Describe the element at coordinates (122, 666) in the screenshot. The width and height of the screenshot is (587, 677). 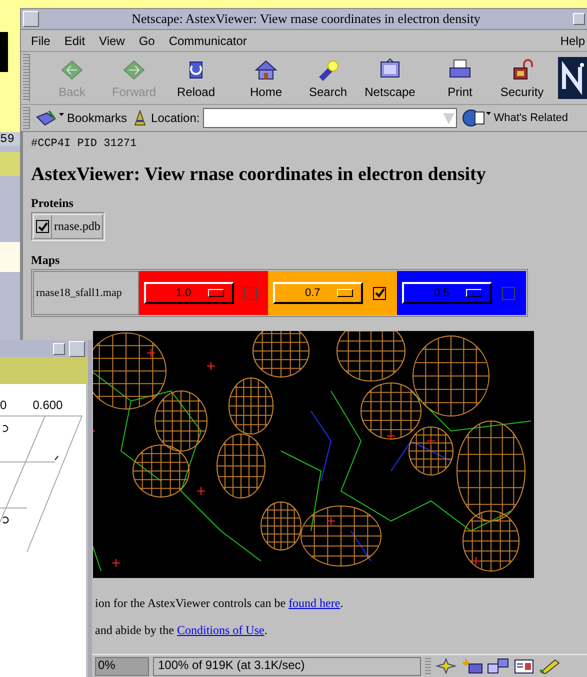
I see `progress-text: 0%` at that location.